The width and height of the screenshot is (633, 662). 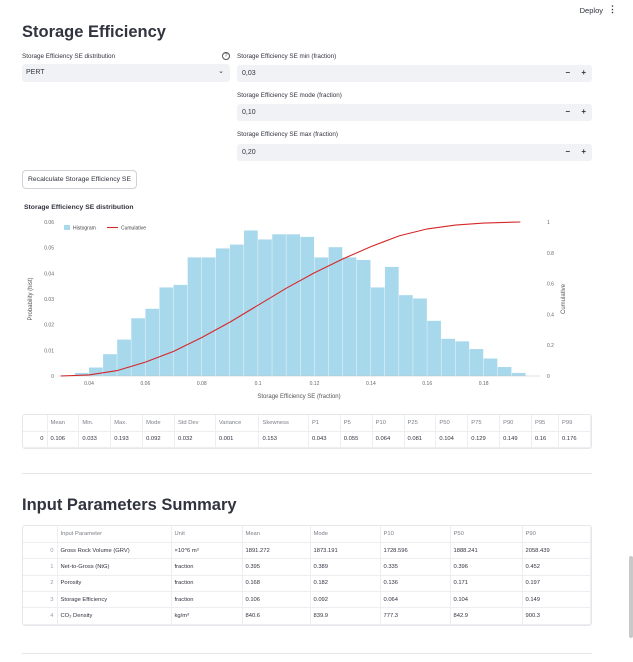 What do you see at coordinates (158, 423) in the screenshot?
I see `stats-col-header: Mode` at bounding box center [158, 423].